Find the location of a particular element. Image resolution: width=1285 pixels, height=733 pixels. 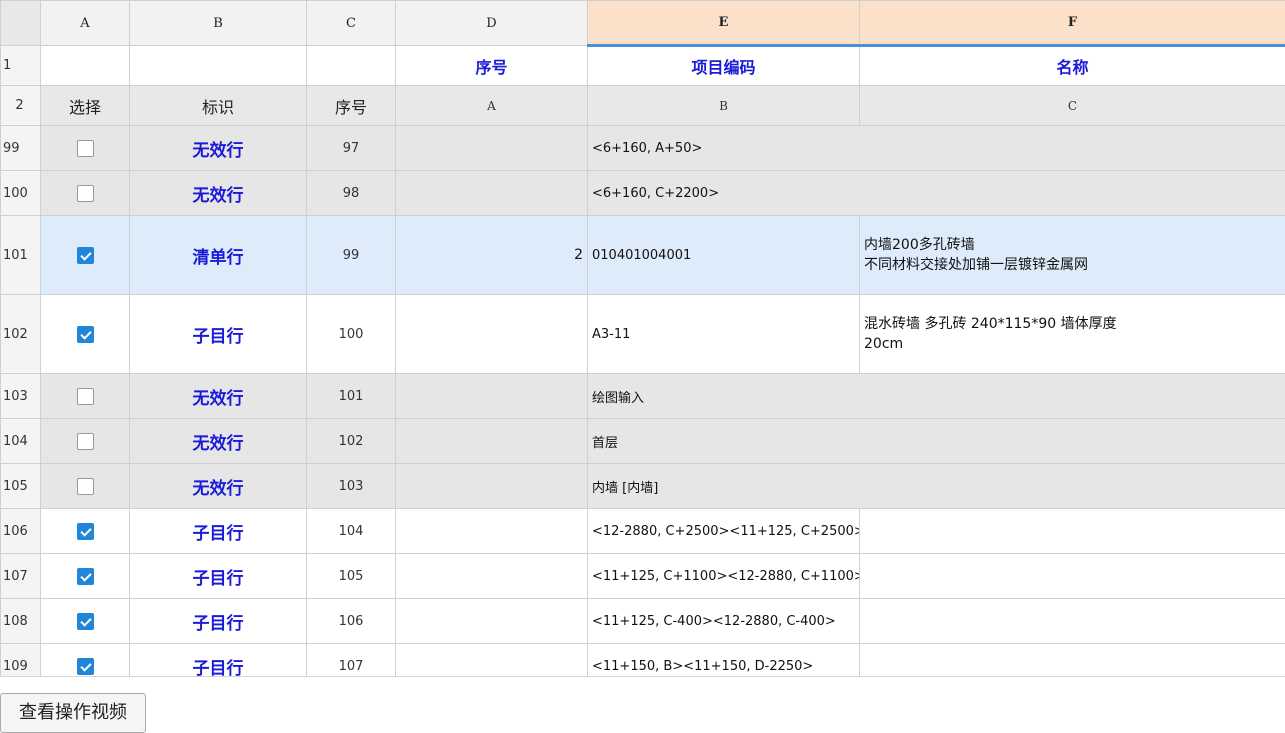

column-header-c: C is located at coordinates (351, 23).